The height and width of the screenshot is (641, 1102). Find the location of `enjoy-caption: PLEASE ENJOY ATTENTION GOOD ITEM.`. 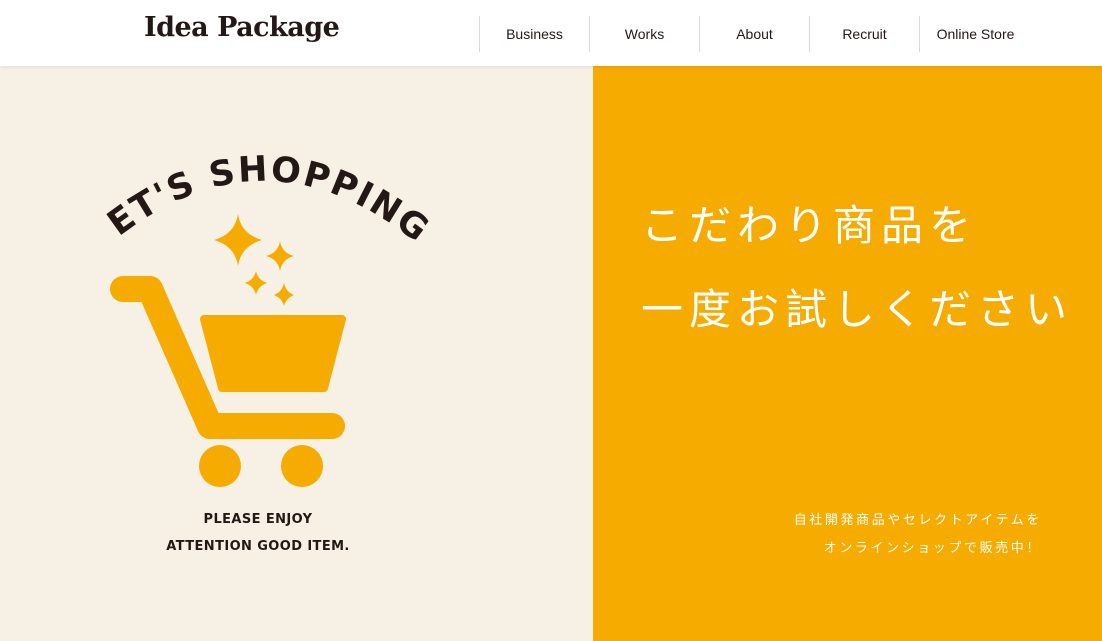

enjoy-caption: PLEASE ENJOY ATTENTION GOOD ITEM. is located at coordinates (258, 533).